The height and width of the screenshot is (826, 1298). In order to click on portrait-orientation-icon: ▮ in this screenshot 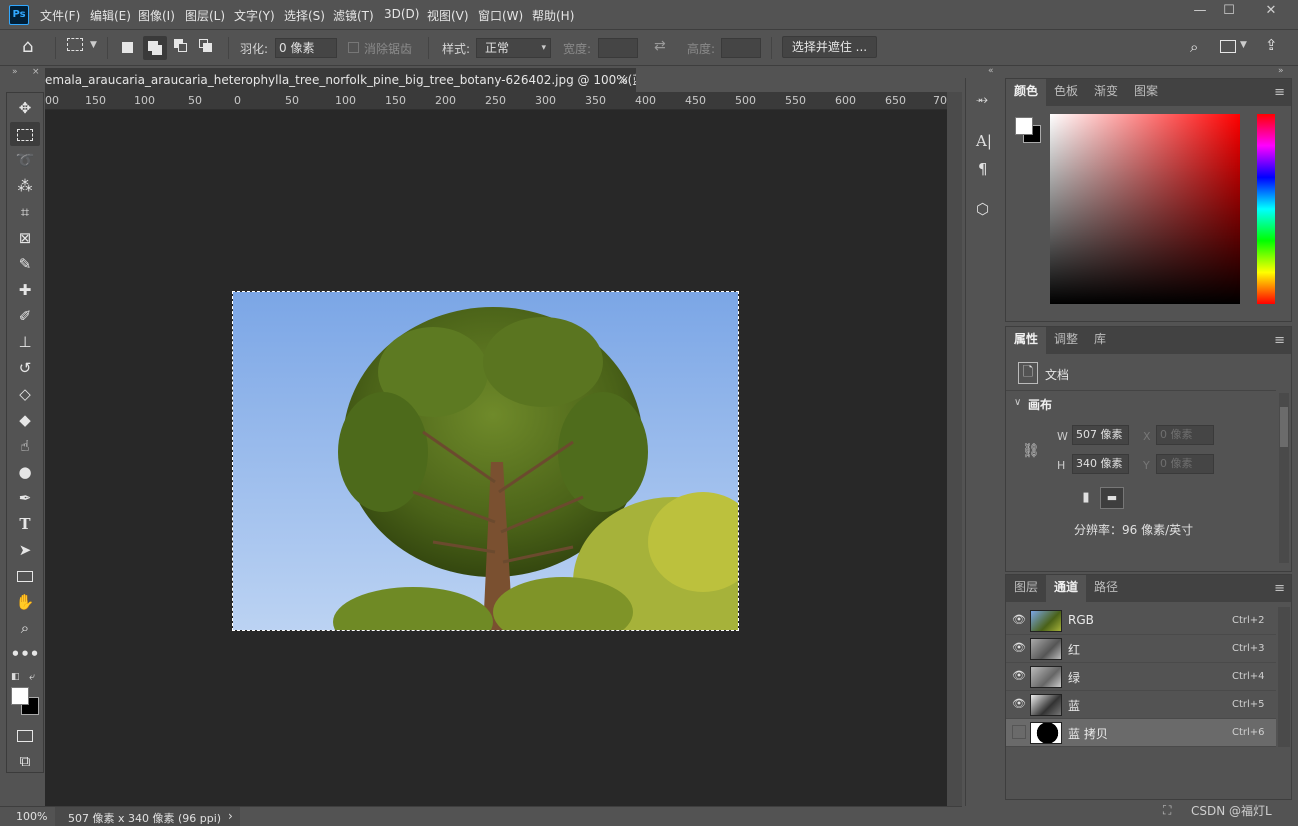, I will do `click(1086, 498)`.